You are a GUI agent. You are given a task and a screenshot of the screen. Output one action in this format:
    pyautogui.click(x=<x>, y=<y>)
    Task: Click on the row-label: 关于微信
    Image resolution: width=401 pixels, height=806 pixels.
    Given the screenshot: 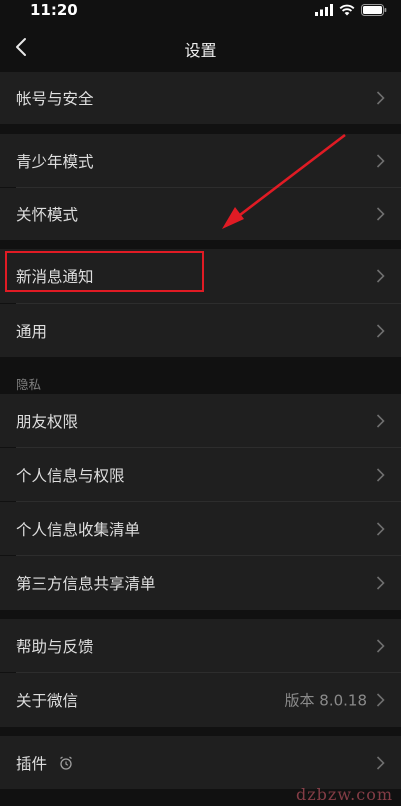 What is the action you would take?
    pyautogui.click(x=47, y=701)
    